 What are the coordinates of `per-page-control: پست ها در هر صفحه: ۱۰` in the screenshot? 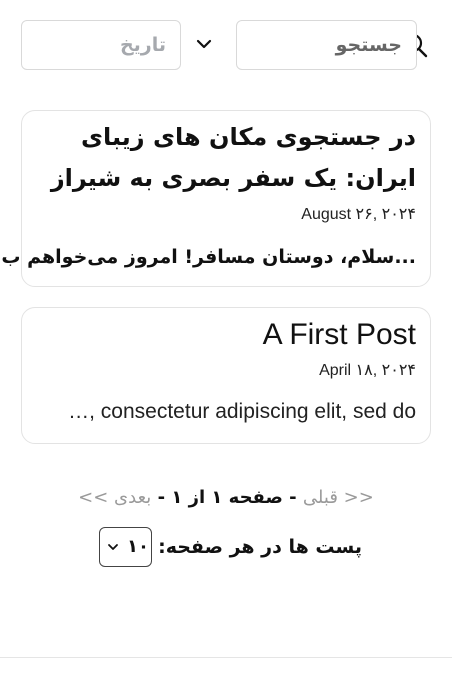 It's located at (226, 548).